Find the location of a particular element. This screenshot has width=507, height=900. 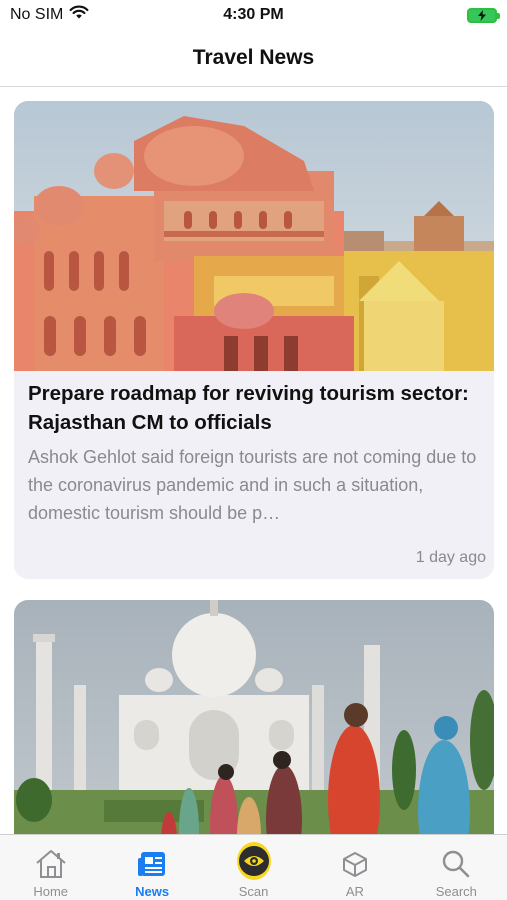

battery-icon is located at coordinates (483, 15).